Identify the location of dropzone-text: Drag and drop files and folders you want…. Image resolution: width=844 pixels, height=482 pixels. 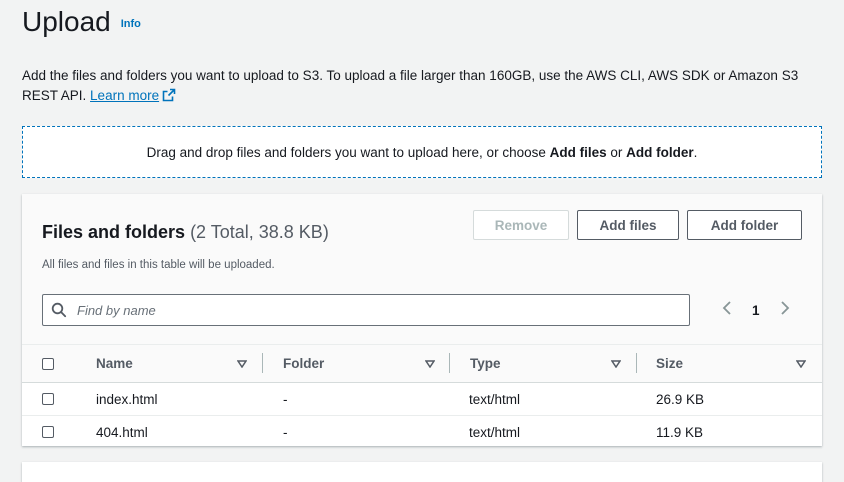
(422, 152).